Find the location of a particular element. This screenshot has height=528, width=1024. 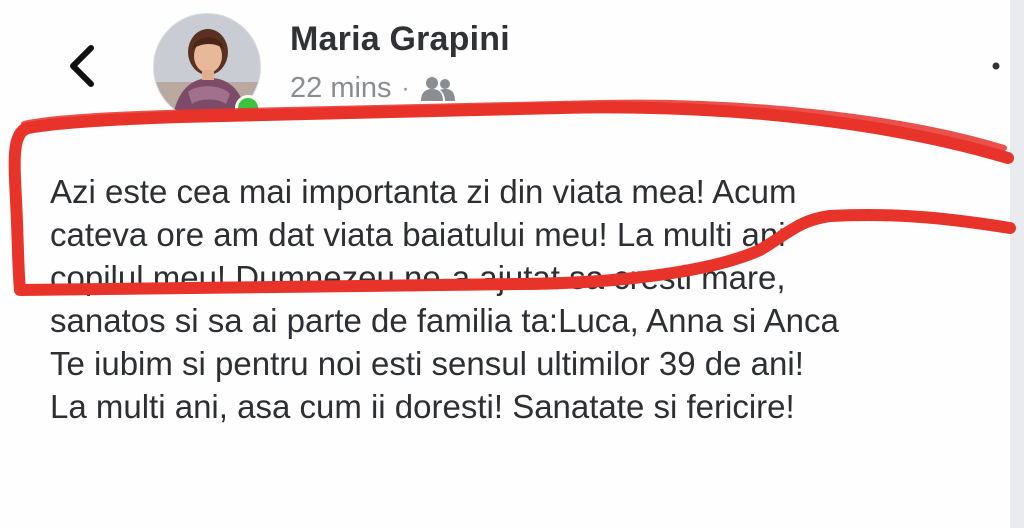

friends-icon is located at coordinates (437, 88).